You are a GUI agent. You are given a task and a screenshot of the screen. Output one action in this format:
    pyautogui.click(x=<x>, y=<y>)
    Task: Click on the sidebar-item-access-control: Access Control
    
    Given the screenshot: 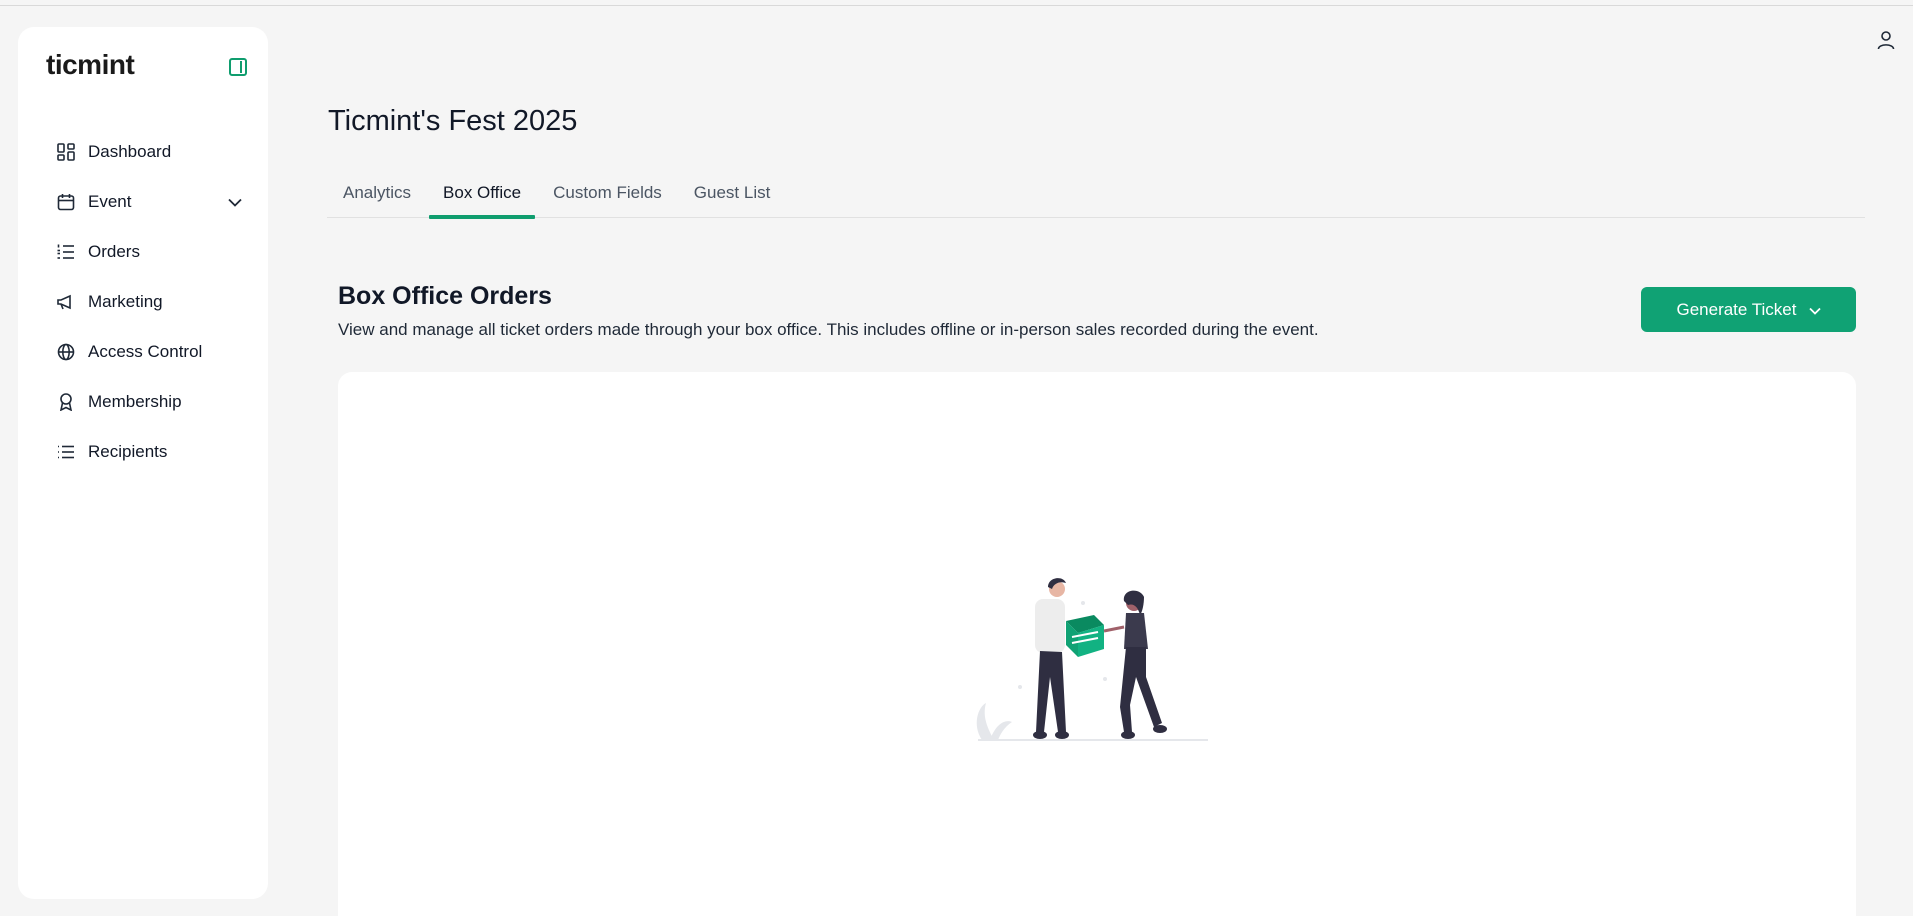 What is the action you would take?
    pyautogui.click(x=156, y=352)
    